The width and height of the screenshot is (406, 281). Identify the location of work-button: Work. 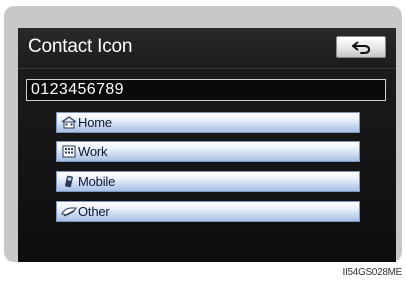
(208, 151).